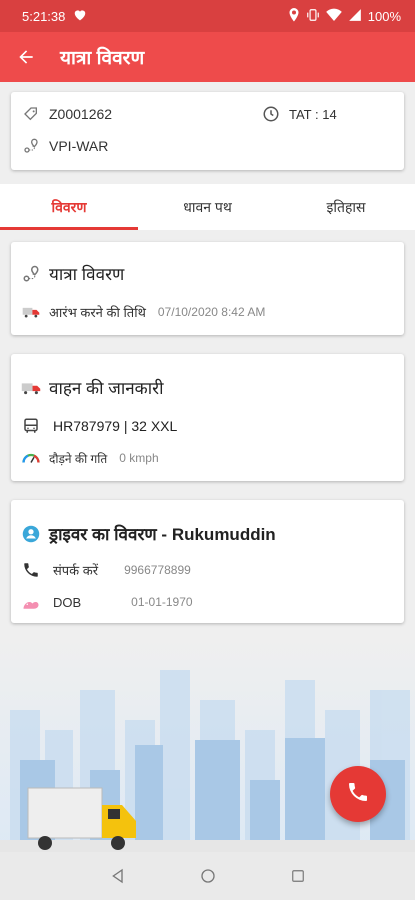 Image resolution: width=415 pixels, height=900 pixels. I want to click on nav-back-icon, so click(118, 876).